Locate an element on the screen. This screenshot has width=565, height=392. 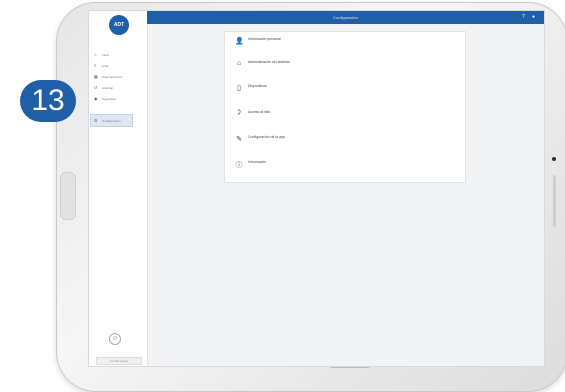
setting-title: Acceso al sitio is located at coordinates (259, 112).